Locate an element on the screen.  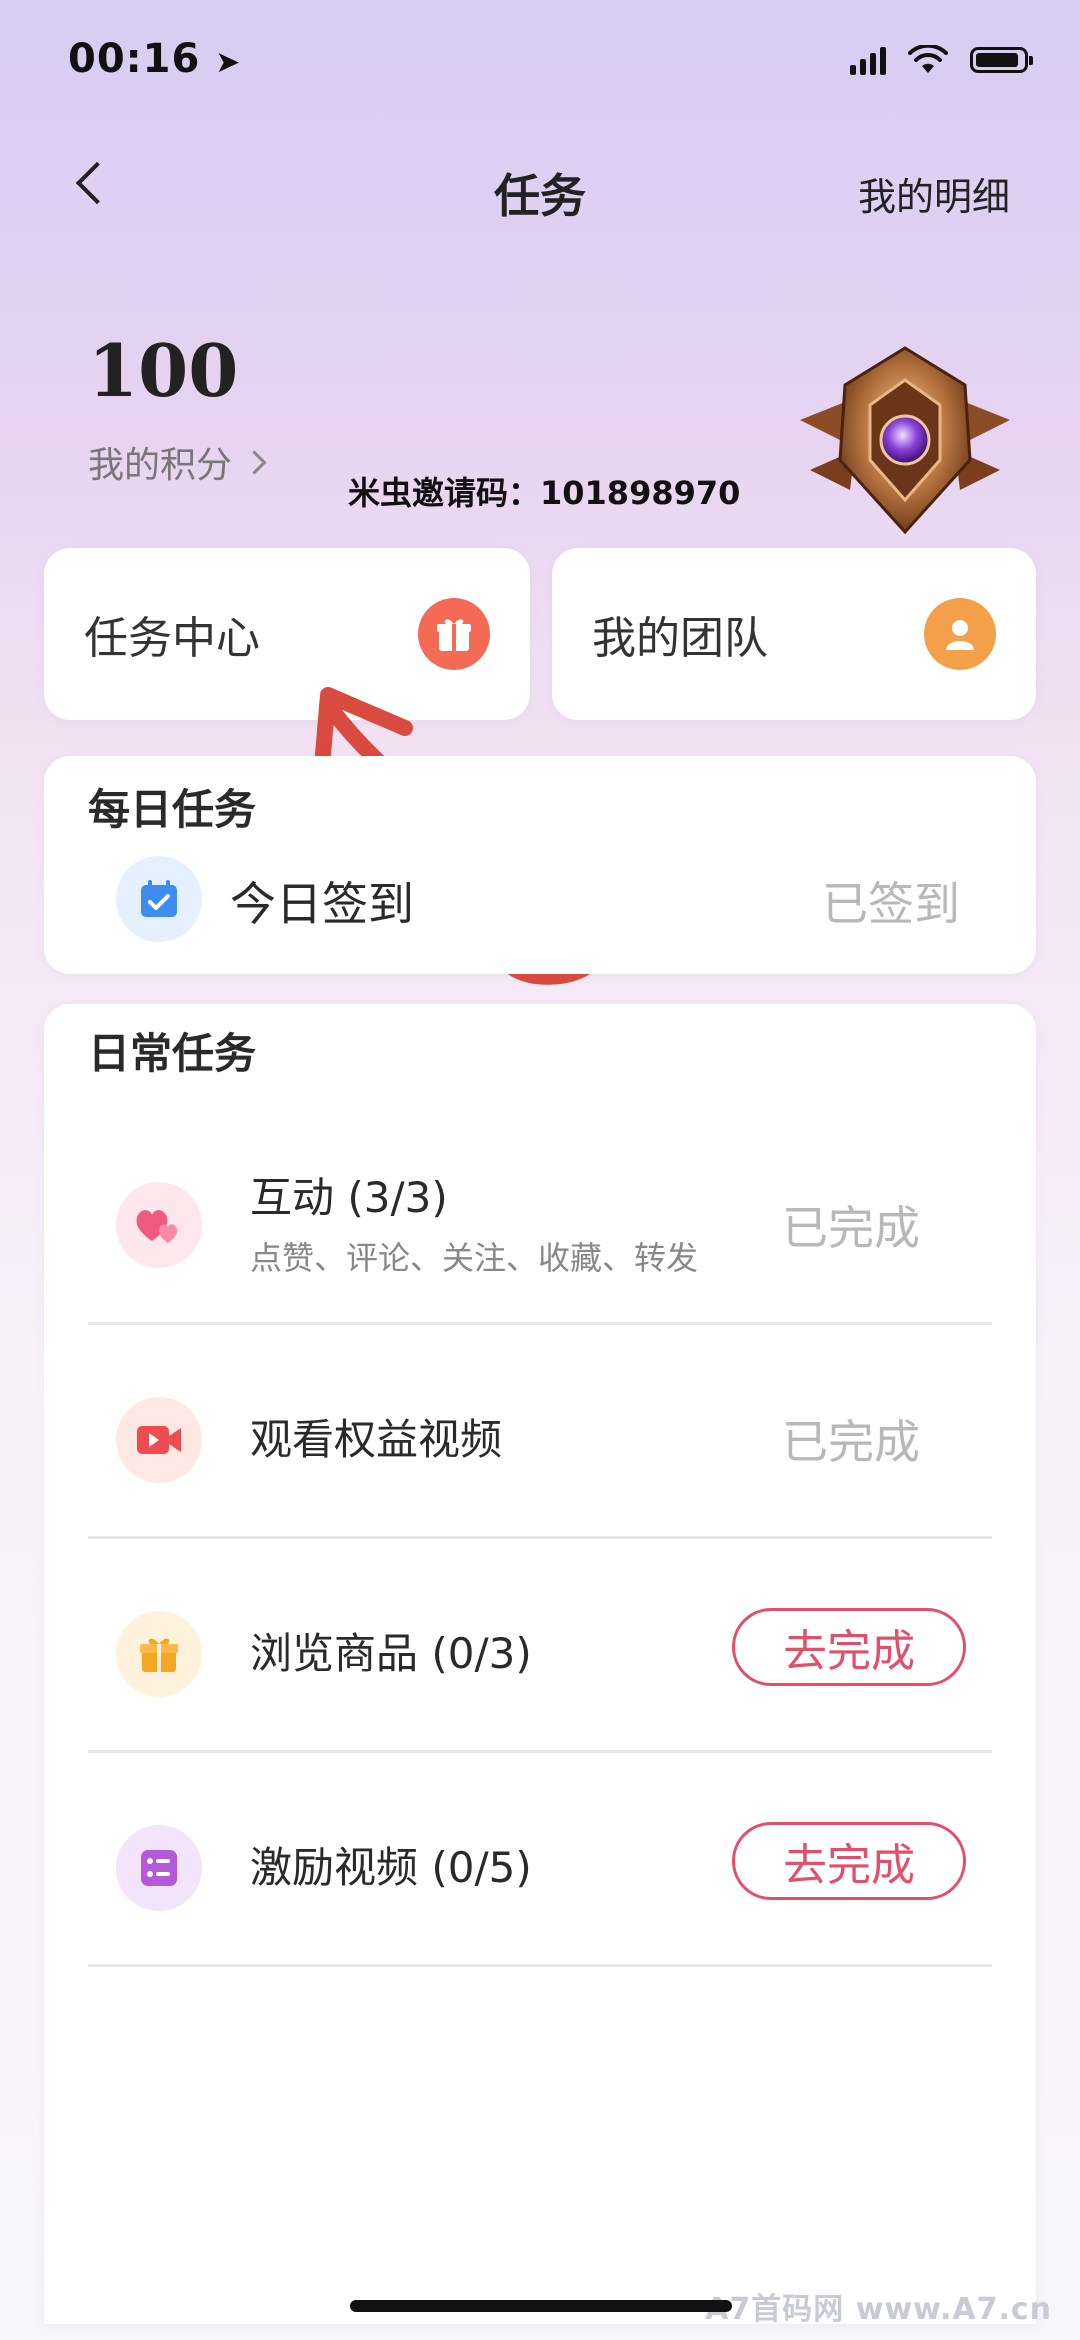
routine-tasks-title: 日常任务 is located at coordinates (172, 1053).